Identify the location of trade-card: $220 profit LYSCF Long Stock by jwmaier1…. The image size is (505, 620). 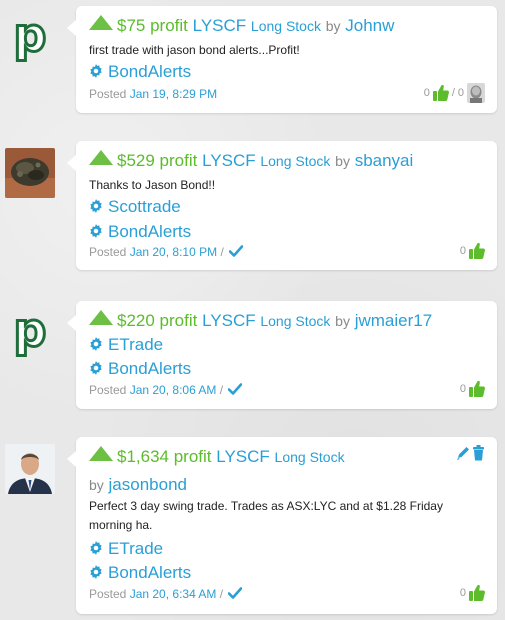
(282, 355).